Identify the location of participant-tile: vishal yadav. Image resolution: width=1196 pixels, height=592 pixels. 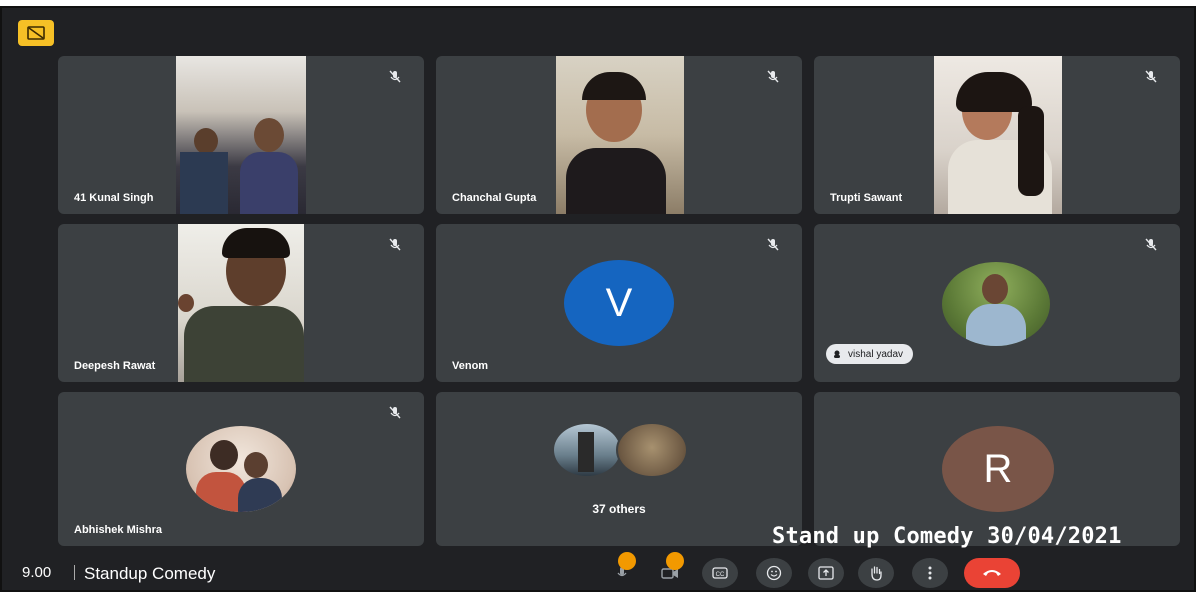
(997, 303).